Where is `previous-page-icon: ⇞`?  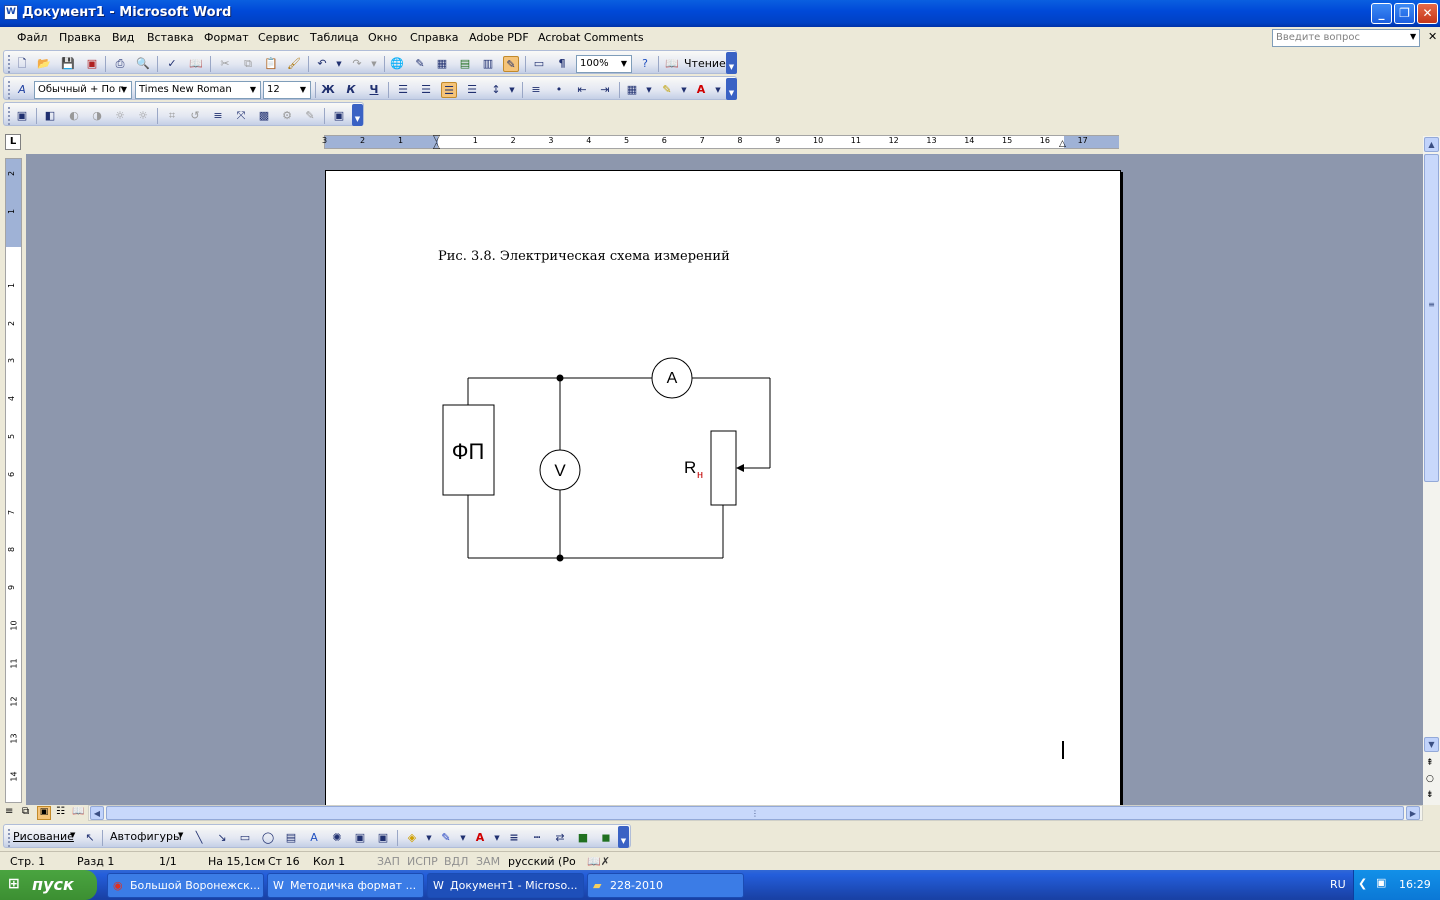 previous-page-icon: ⇞ is located at coordinates (1430, 763).